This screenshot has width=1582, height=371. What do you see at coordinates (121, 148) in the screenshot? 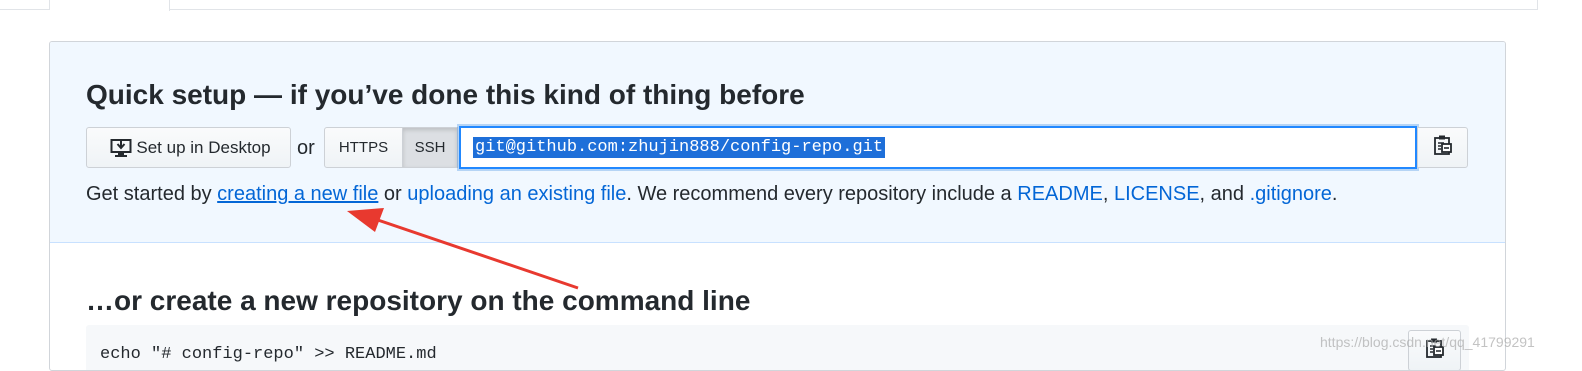
I see `desktop-download-icon` at bounding box center [121, 148].